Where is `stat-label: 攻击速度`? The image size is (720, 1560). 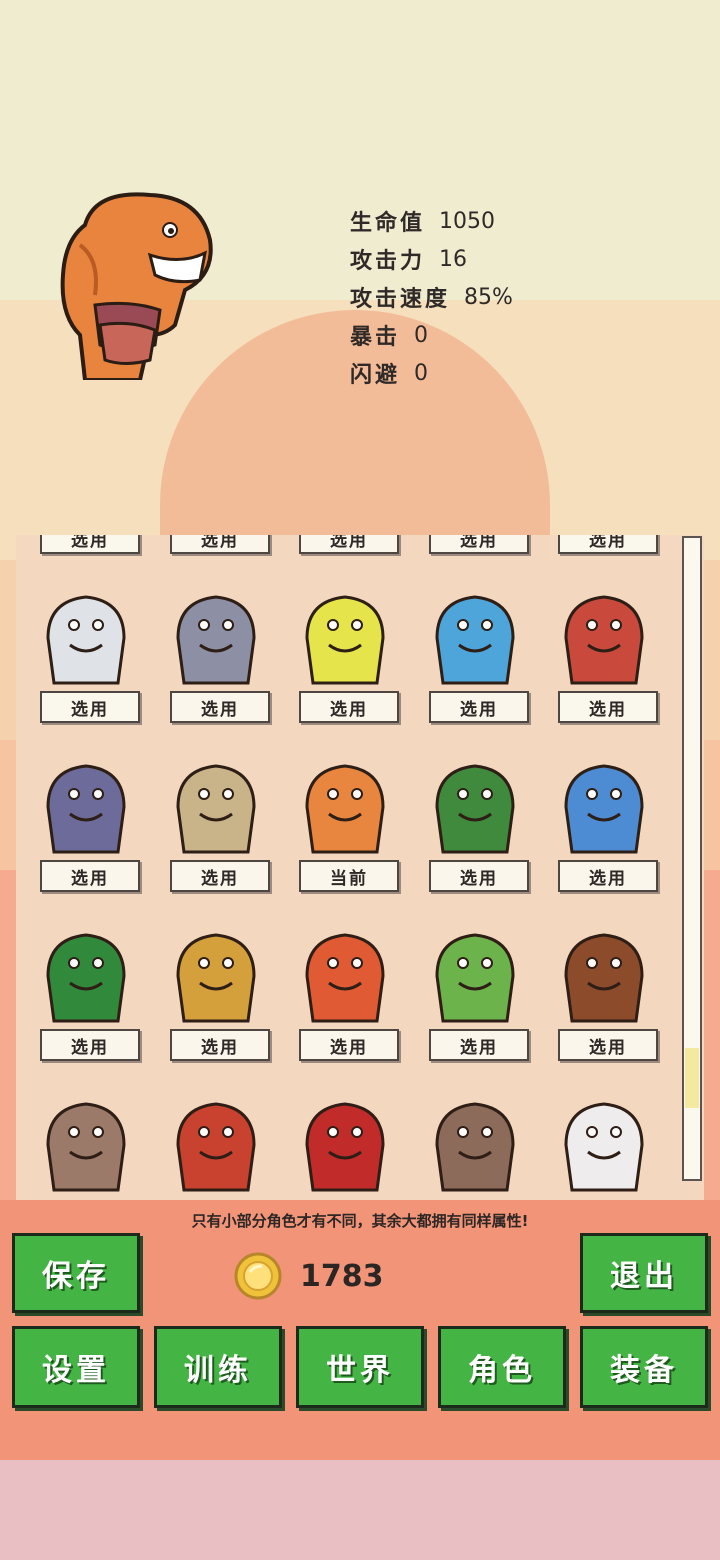 stat-label: 攻击速度 is located at coordinates (400, 299).